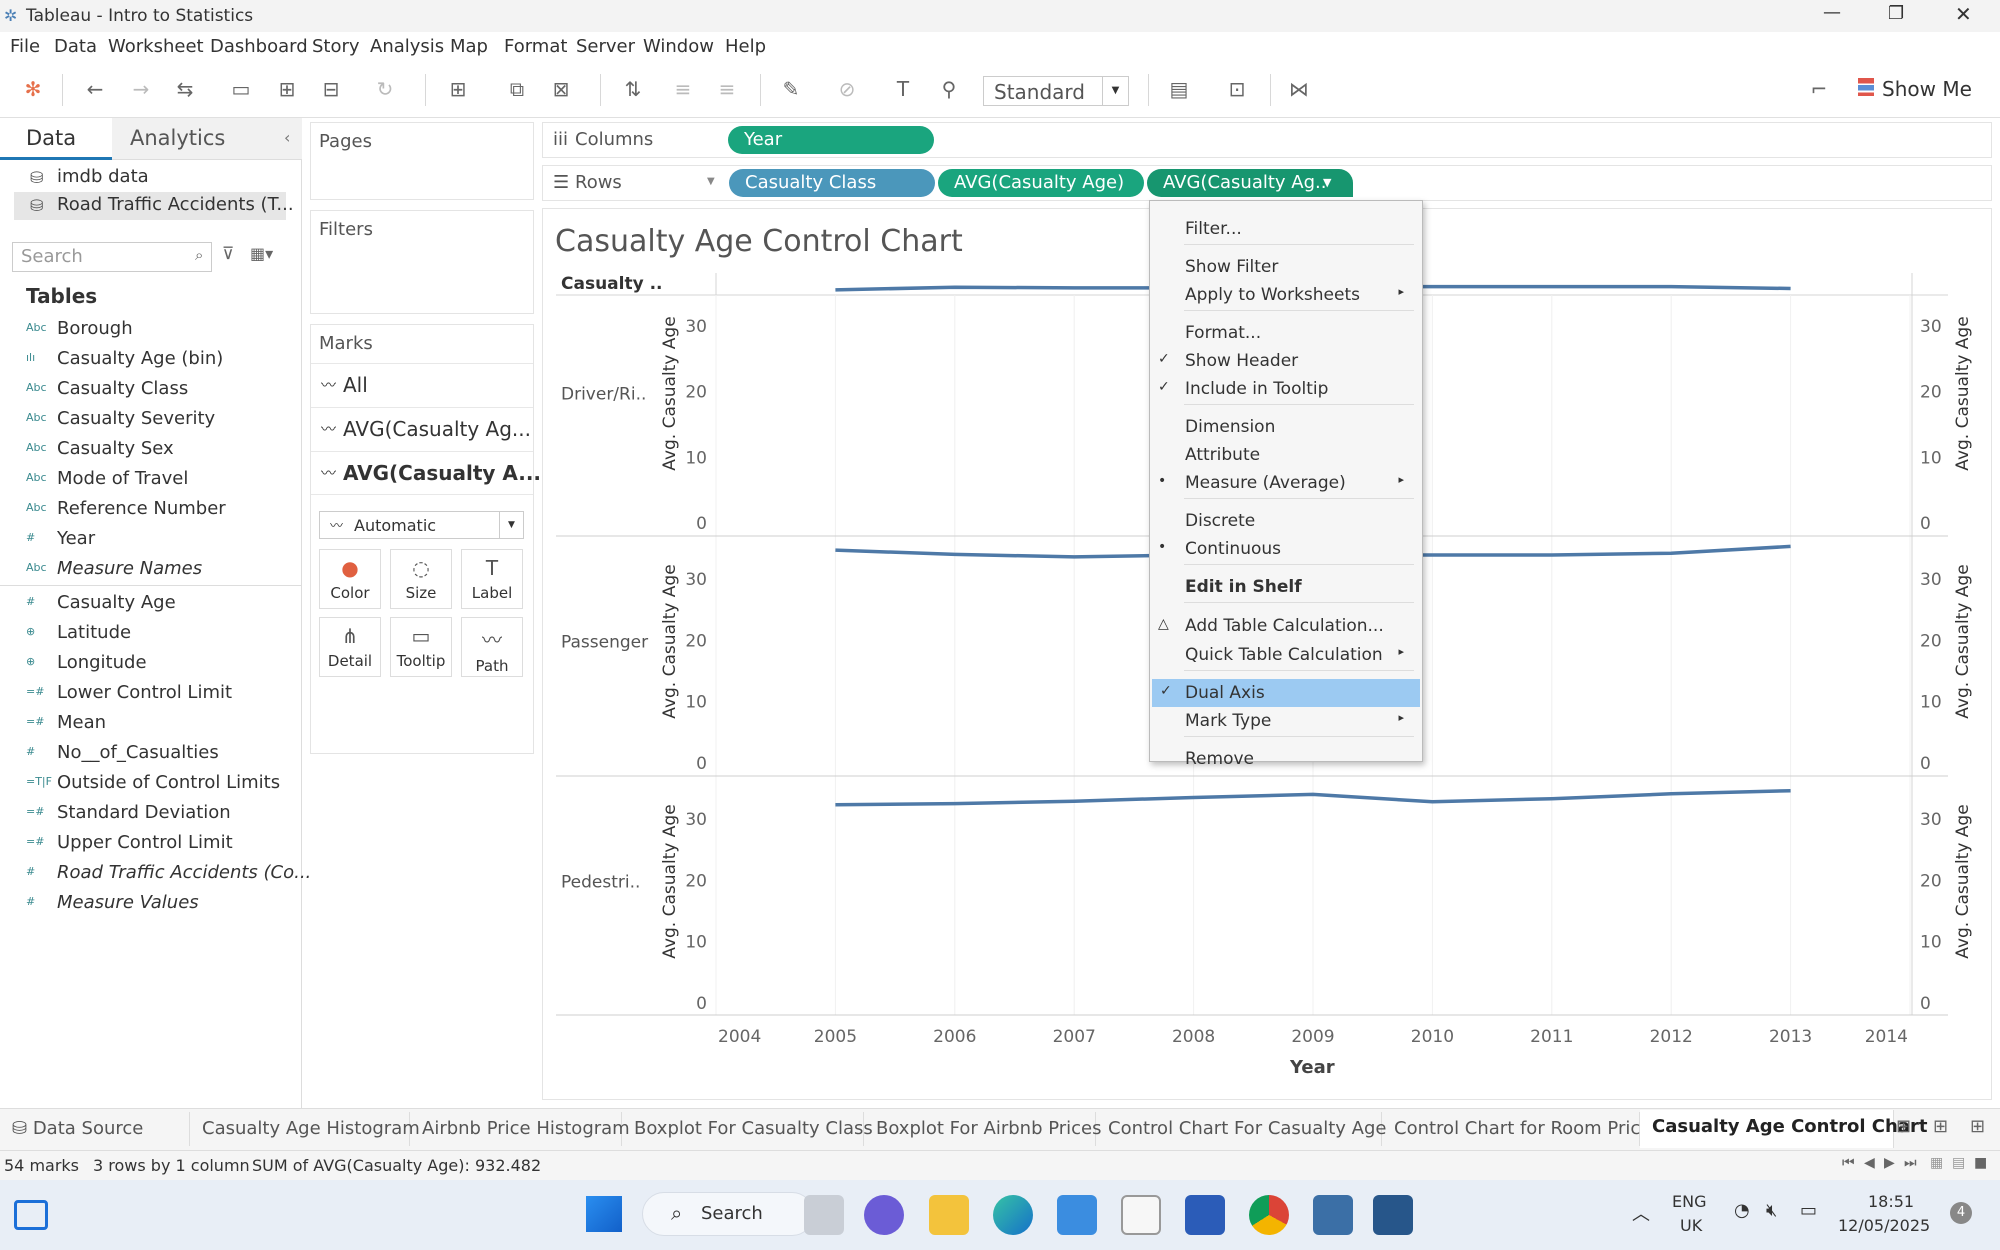 This screenshot has height=1250, width=2000. I want to click on clock-date: 12/05/2025, so click(1884, 1225).